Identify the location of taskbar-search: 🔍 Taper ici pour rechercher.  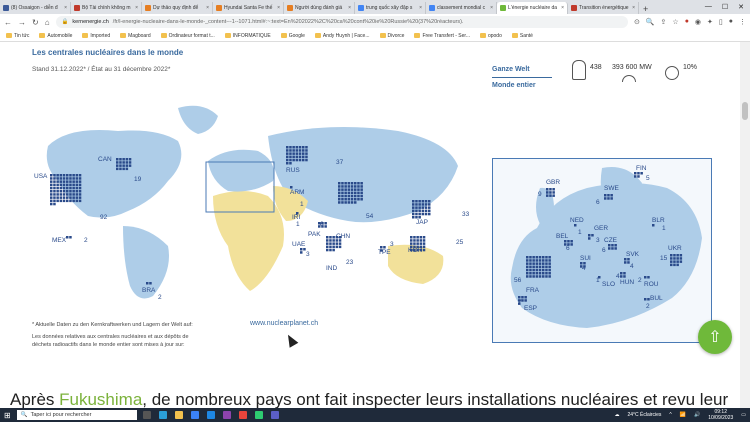
(76, 415).